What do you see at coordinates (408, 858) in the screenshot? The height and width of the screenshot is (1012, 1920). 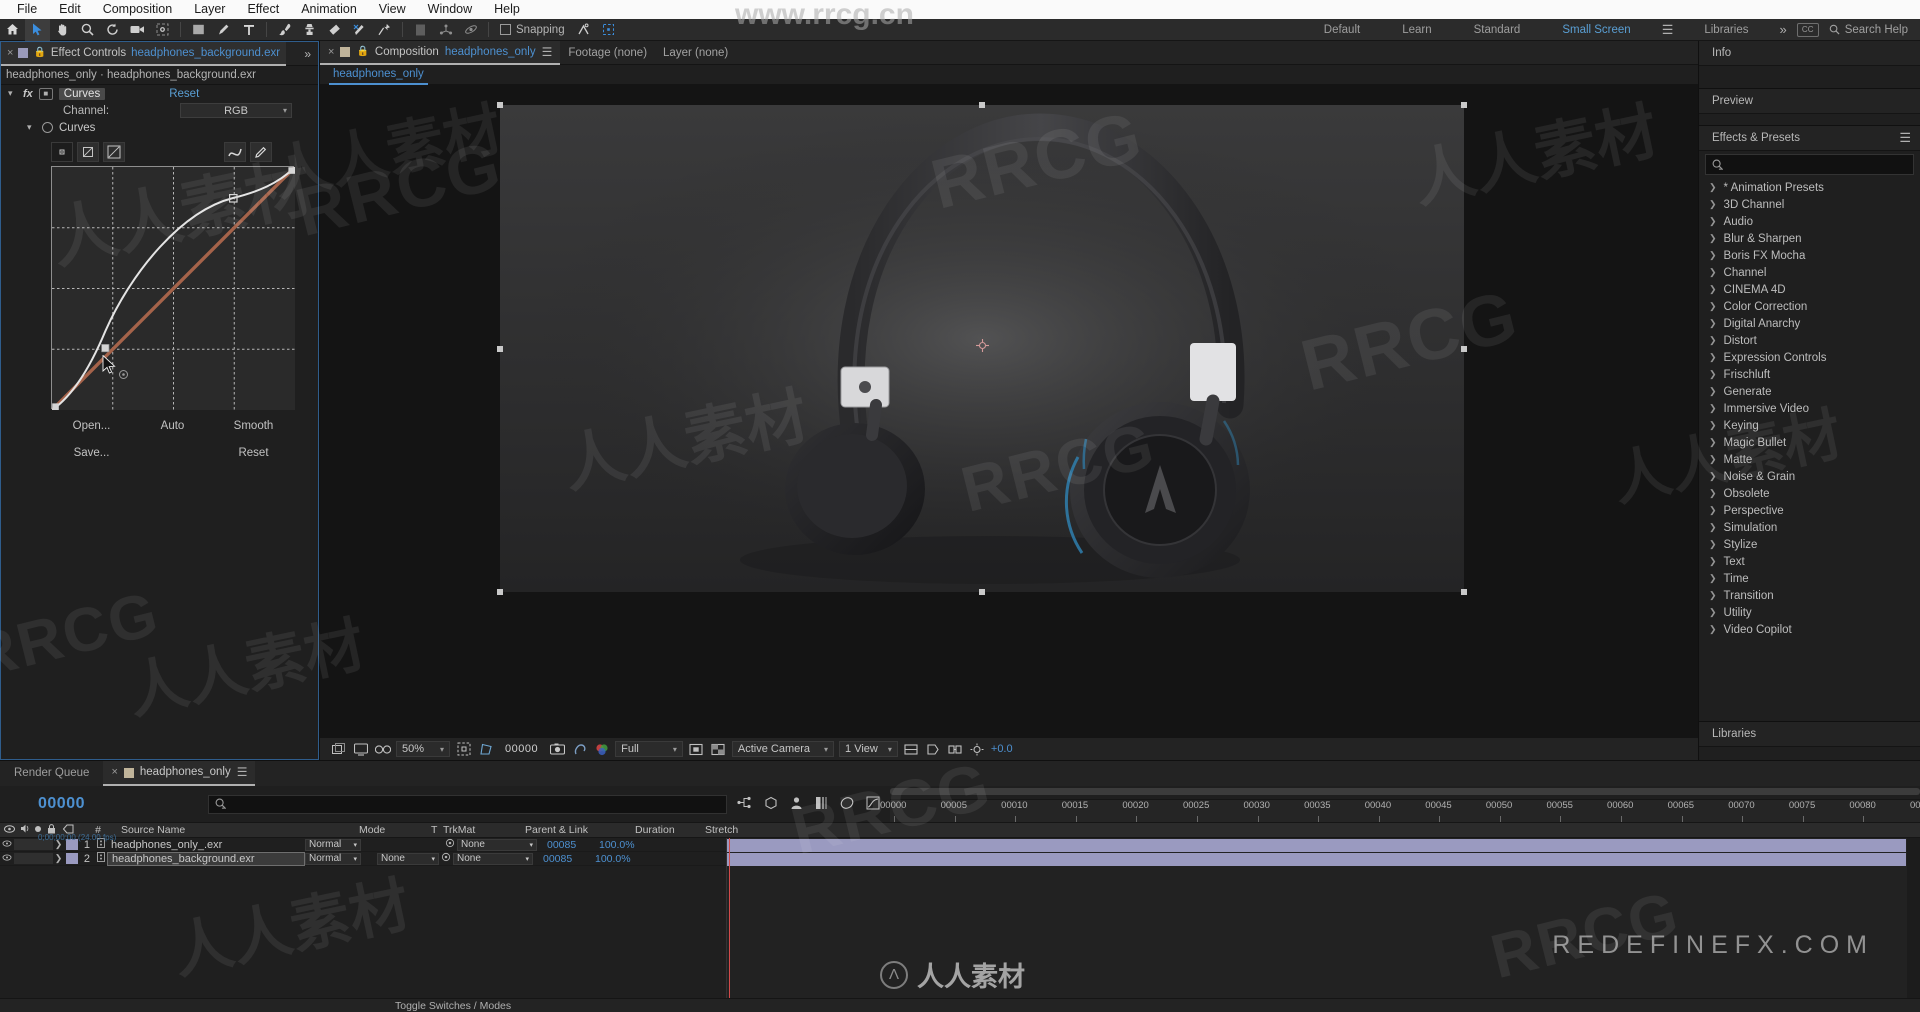 I see `layer-trkmat-dropdown: None ▾` at bounding box center [408, 858].